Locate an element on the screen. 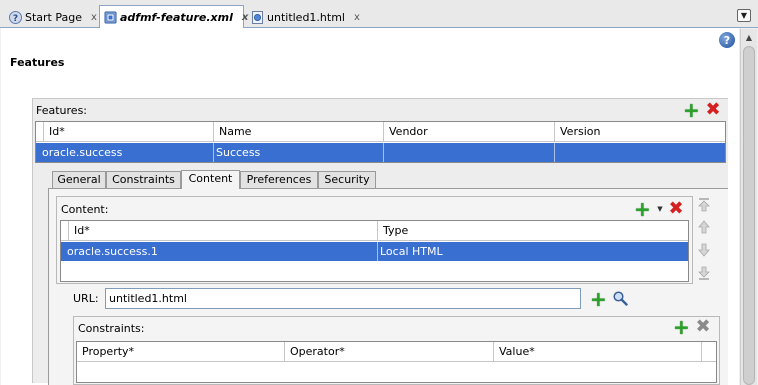 The height and width of the screenshot is (385, 758). move-top-icon is located at coordinates (704, 205).